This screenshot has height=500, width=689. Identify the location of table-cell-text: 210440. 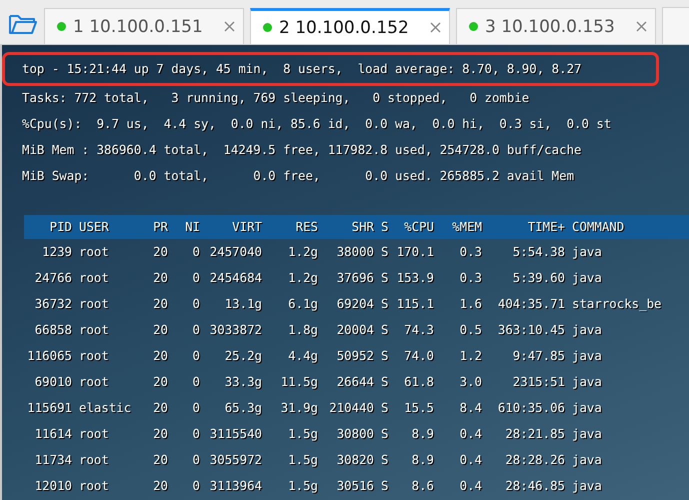
(351, 408).